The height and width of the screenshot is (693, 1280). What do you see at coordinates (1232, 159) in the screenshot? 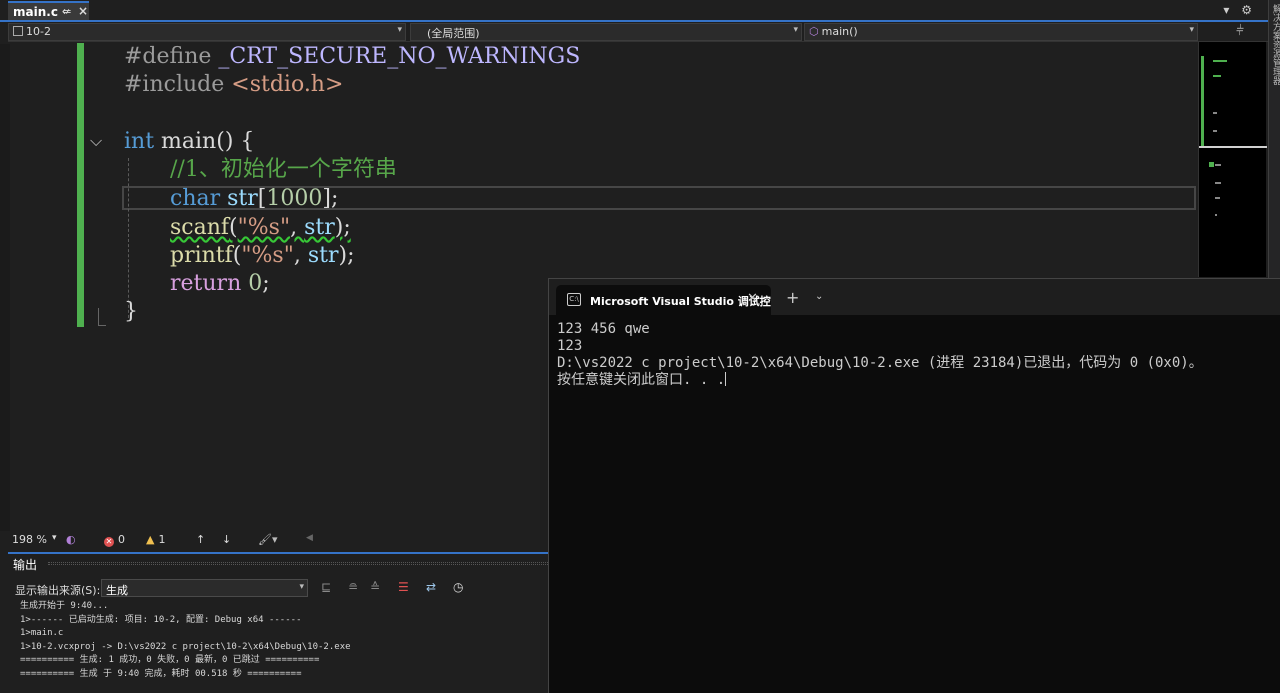
I see `minimap-scrollbar` at bounding box center [1232, 159].